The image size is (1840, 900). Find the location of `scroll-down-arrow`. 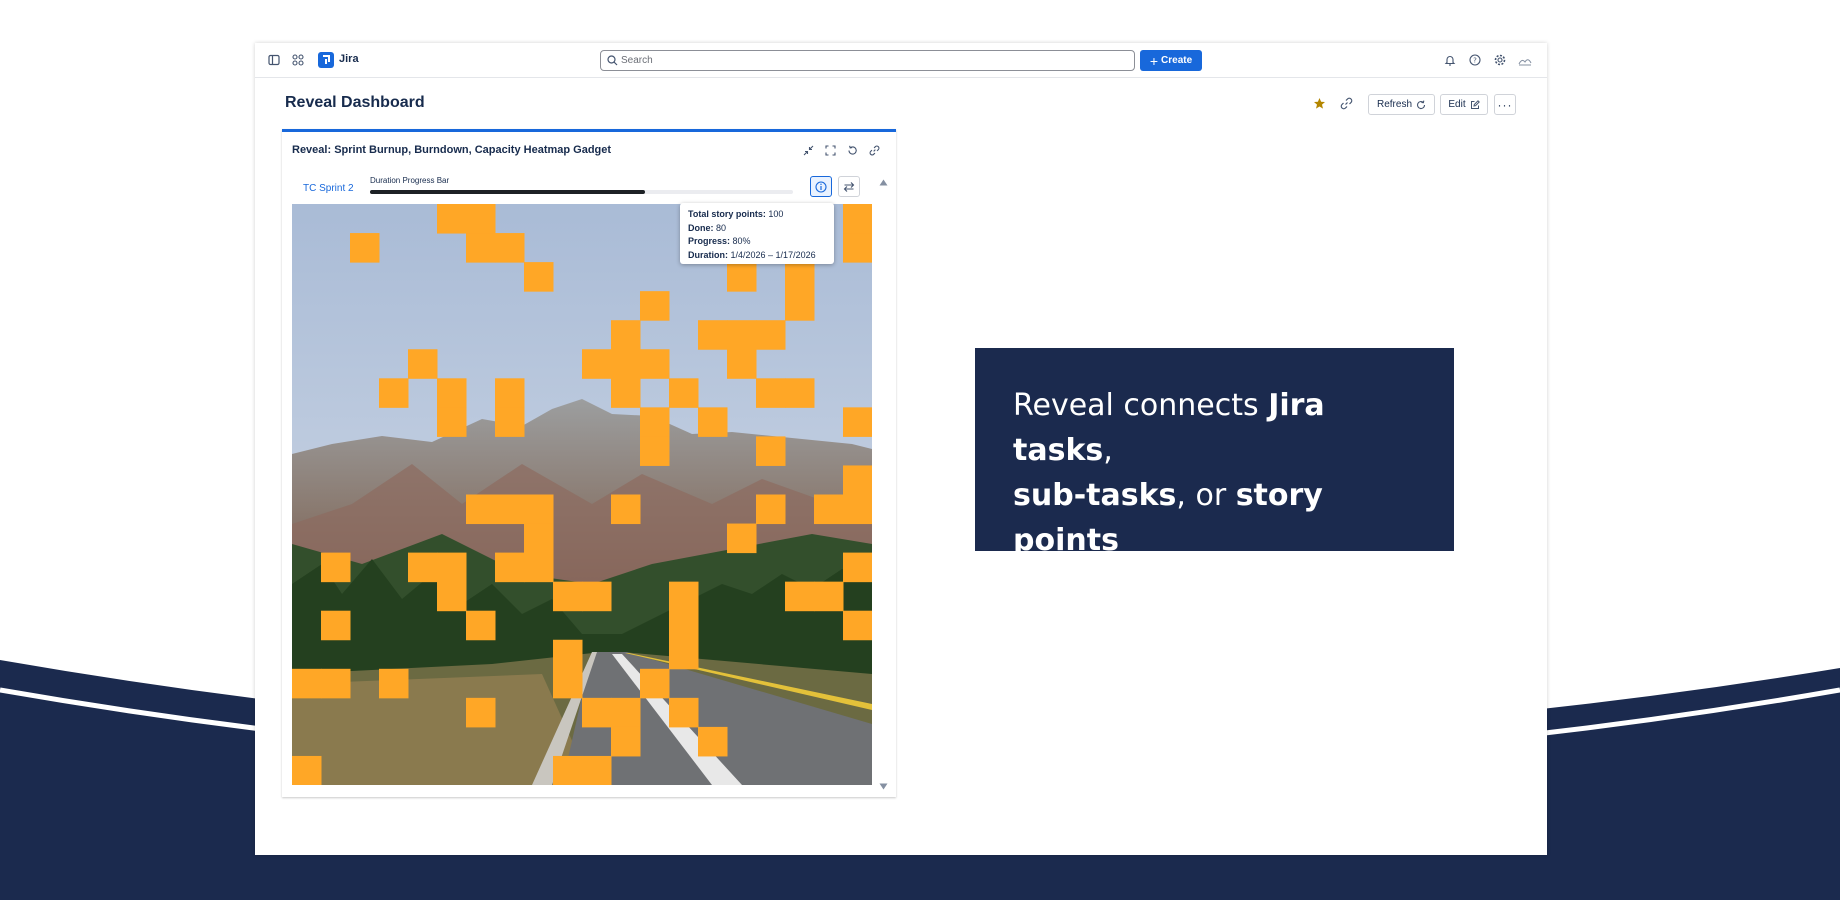

scroll-down-arrow is located at coordinates (883, 786).